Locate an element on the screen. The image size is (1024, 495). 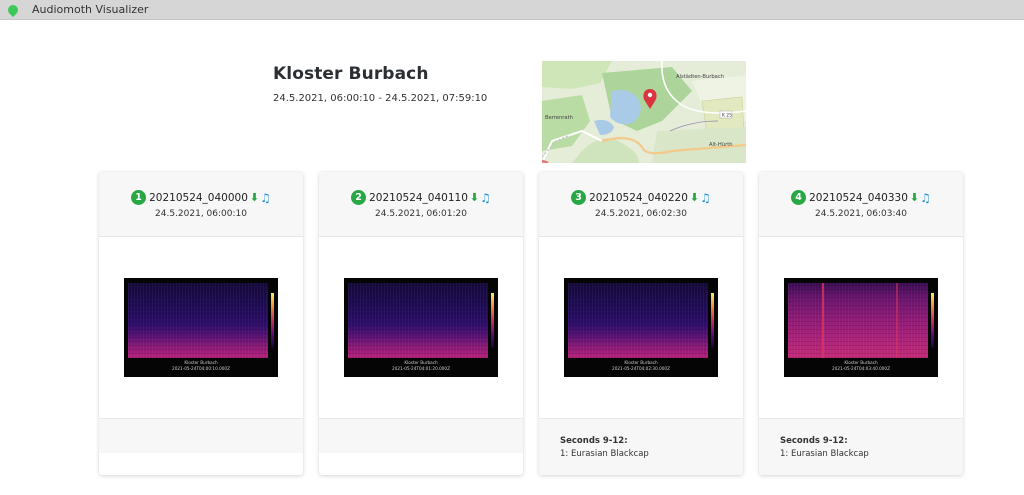
map-label-berrenrath: Berrenrath is located at coordinates (559, 118).